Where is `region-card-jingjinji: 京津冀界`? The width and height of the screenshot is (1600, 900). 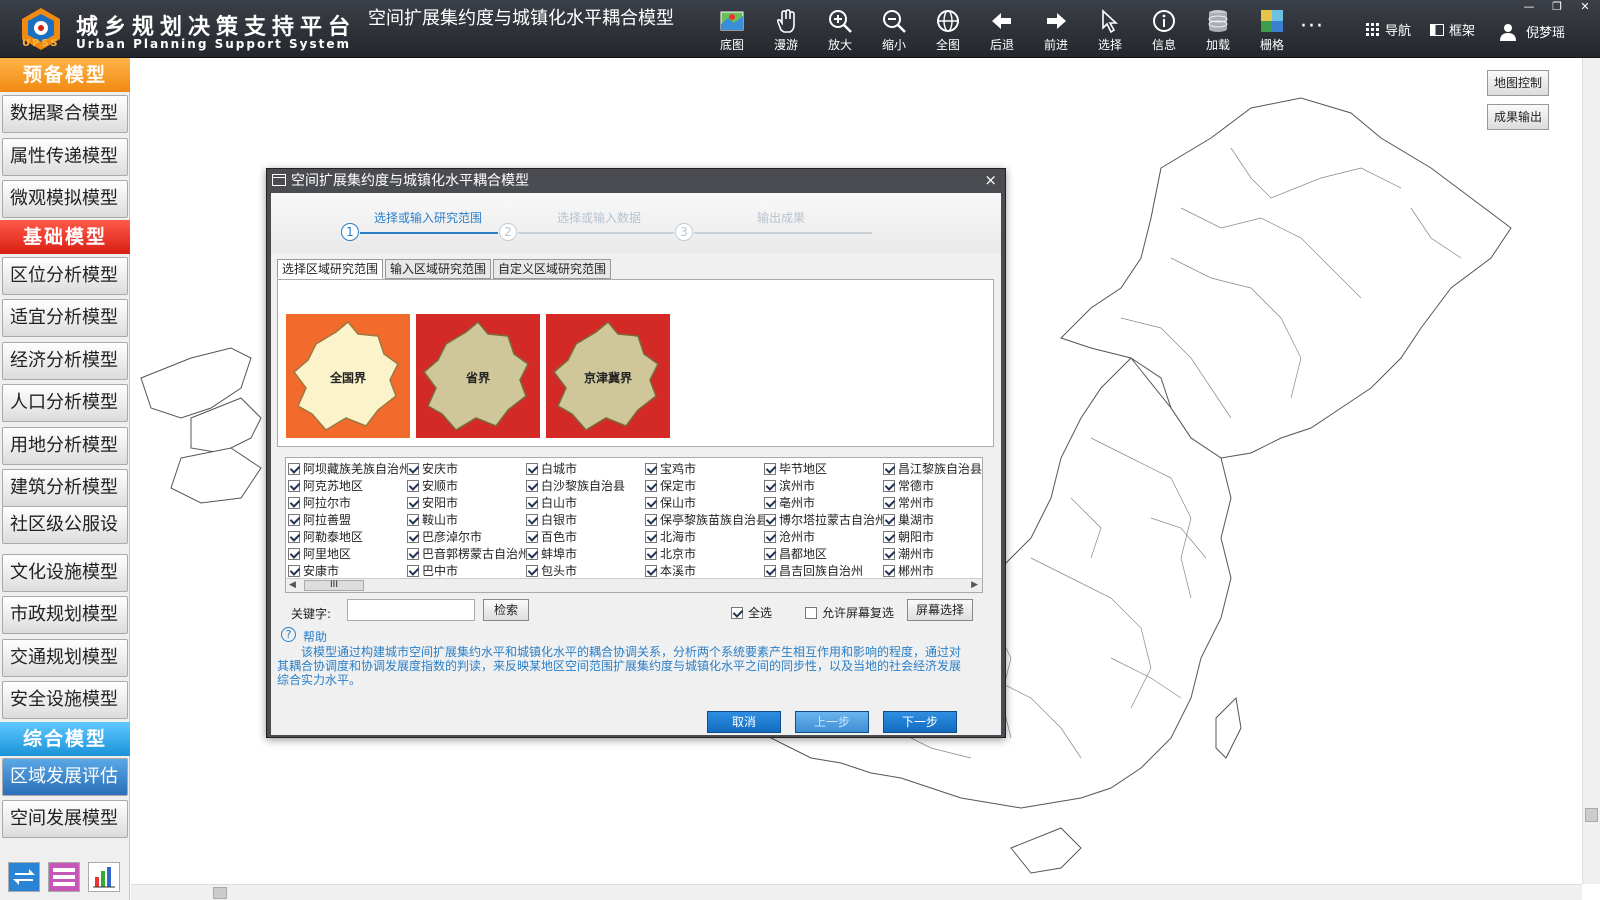 region-card-jingjinji: 京津冀界 is located at coordinates (608, 376).